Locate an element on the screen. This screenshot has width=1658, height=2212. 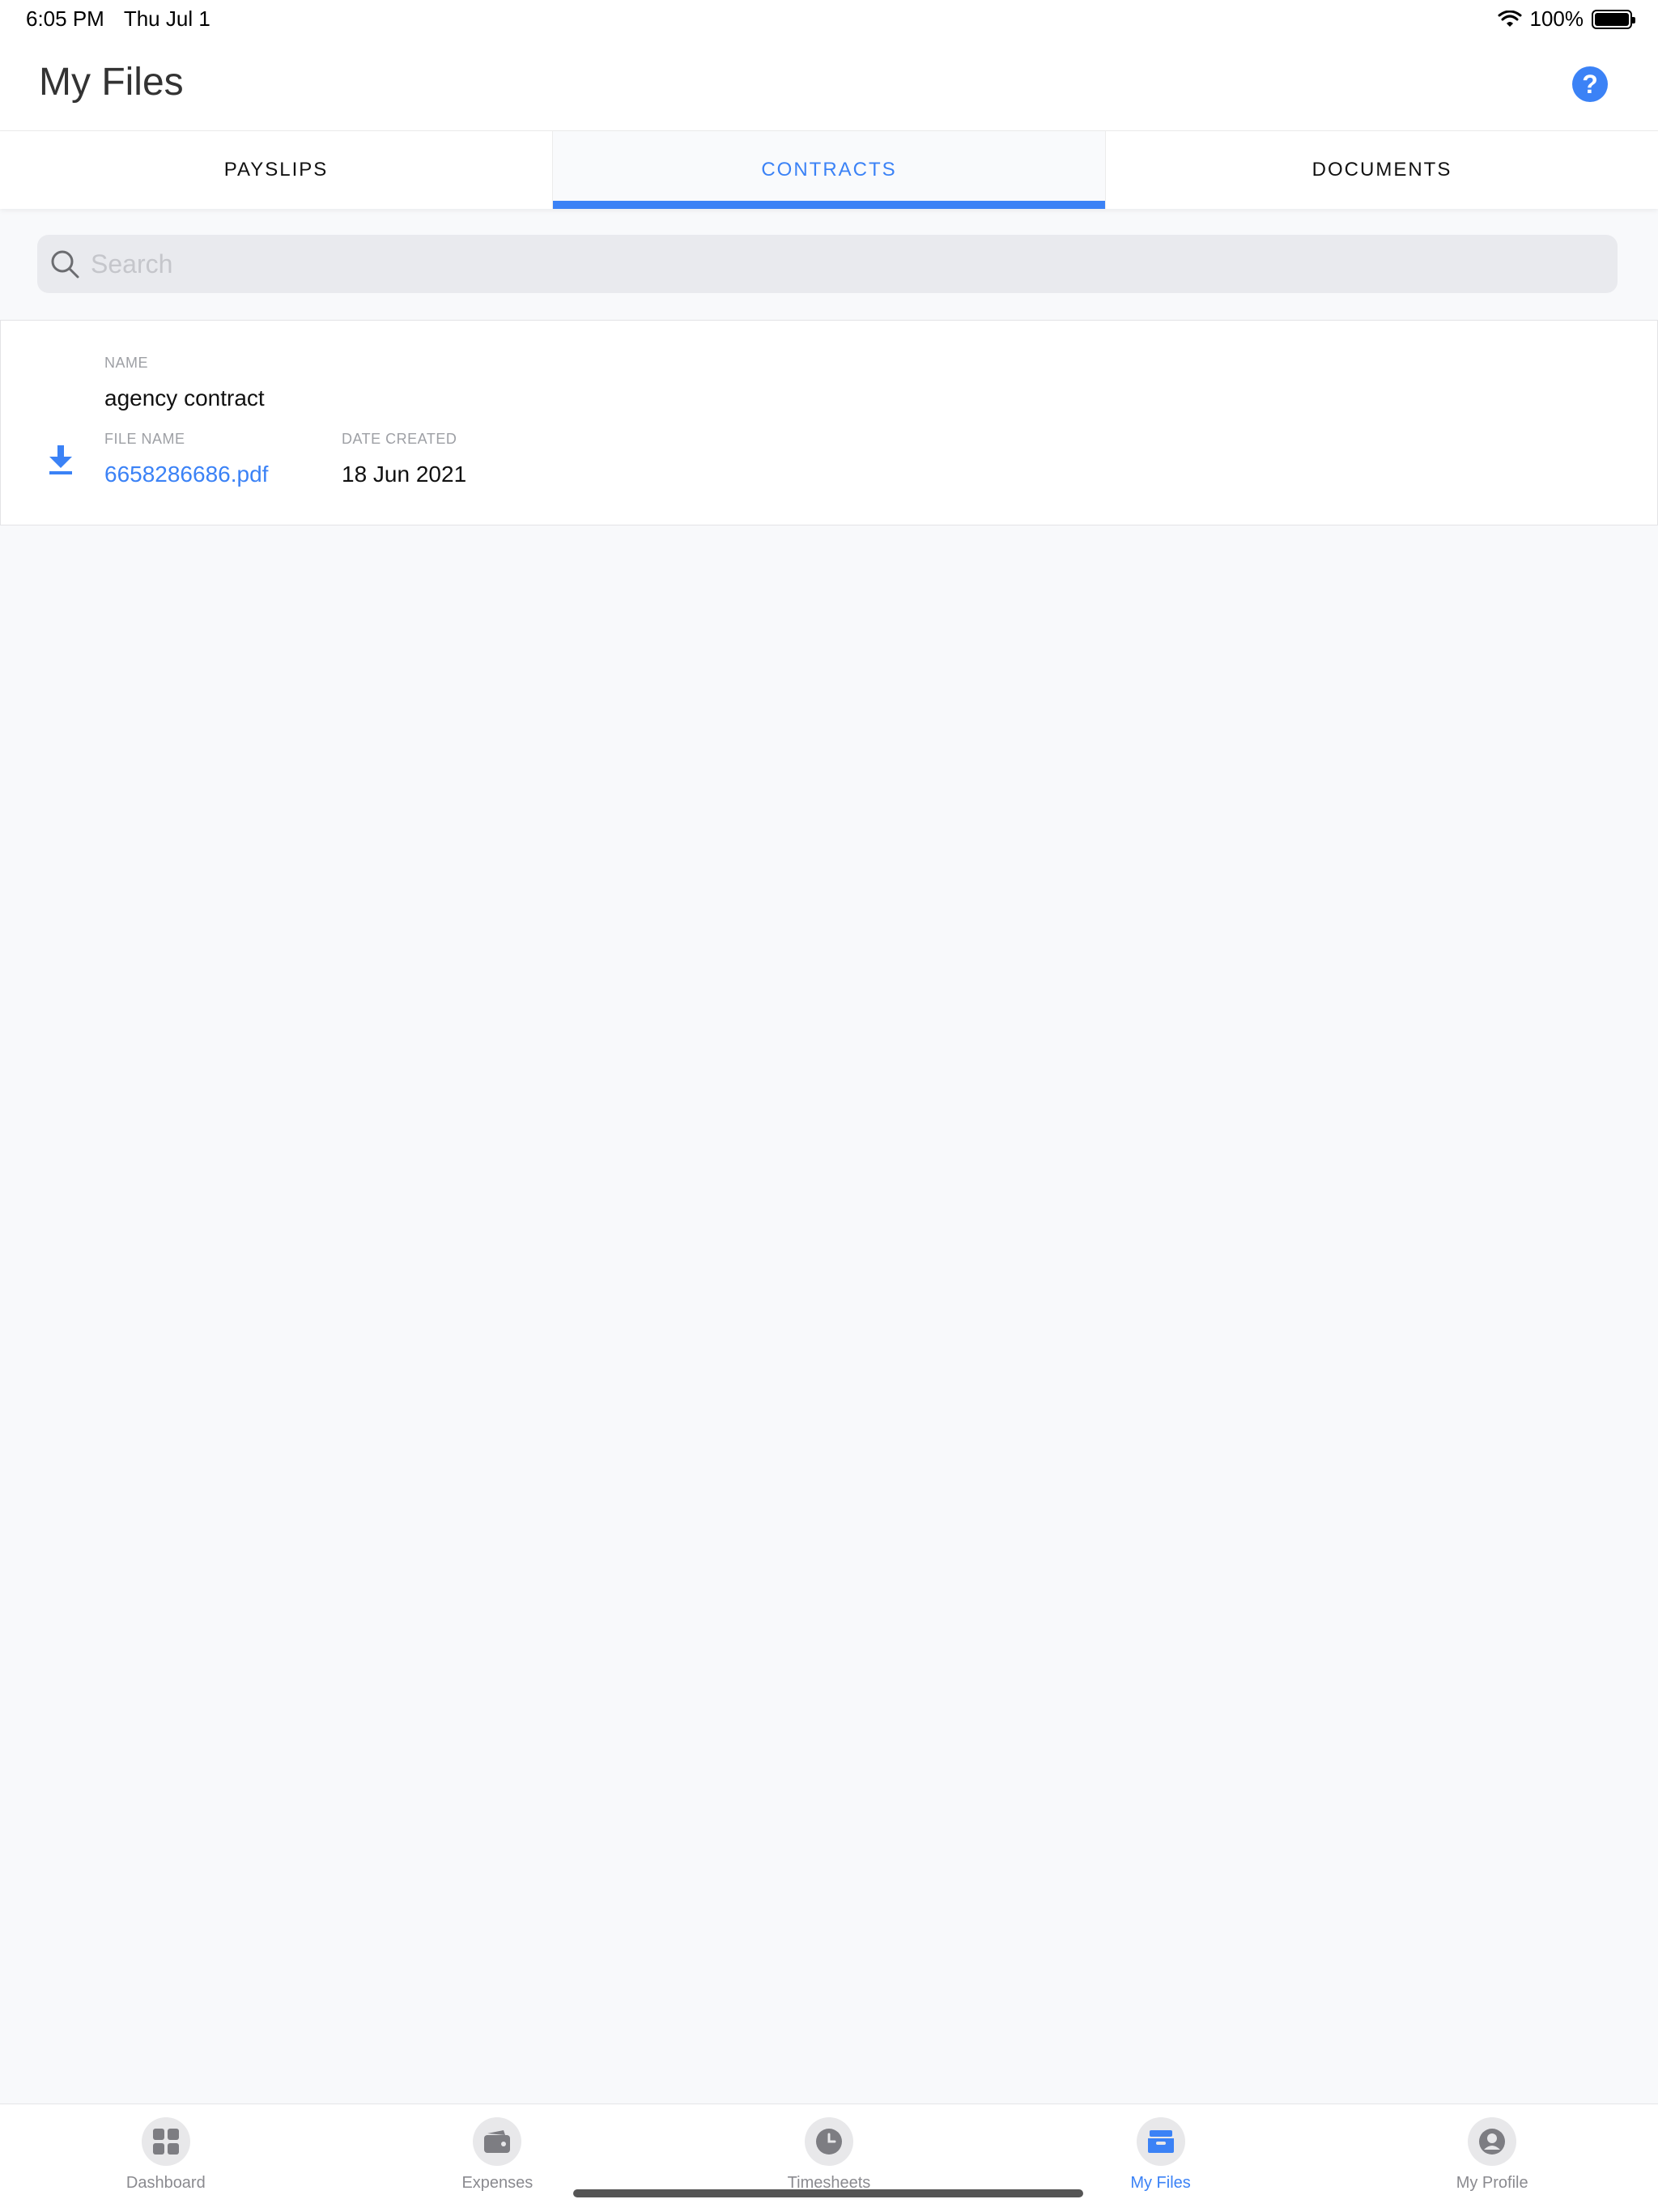
battery-icon is located at coordinates (1613, 19).